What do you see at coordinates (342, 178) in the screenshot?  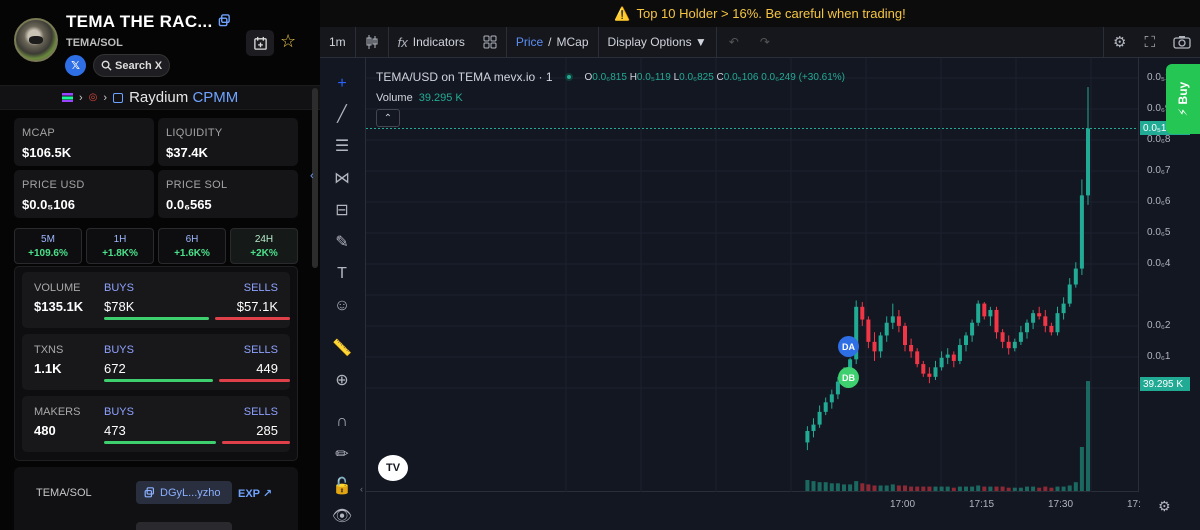 I see `pattern-tool: ⋈` at bounding box center [342, 178].